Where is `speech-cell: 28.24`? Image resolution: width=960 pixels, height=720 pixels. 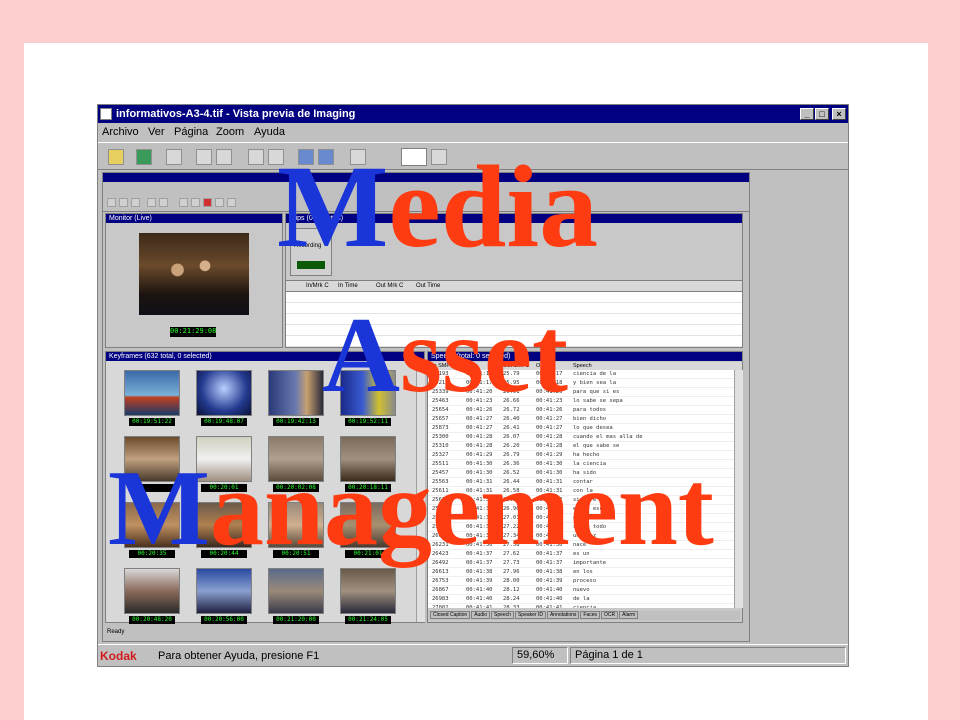
speech-cell: 28.24 is located at coordinates (511, 599).